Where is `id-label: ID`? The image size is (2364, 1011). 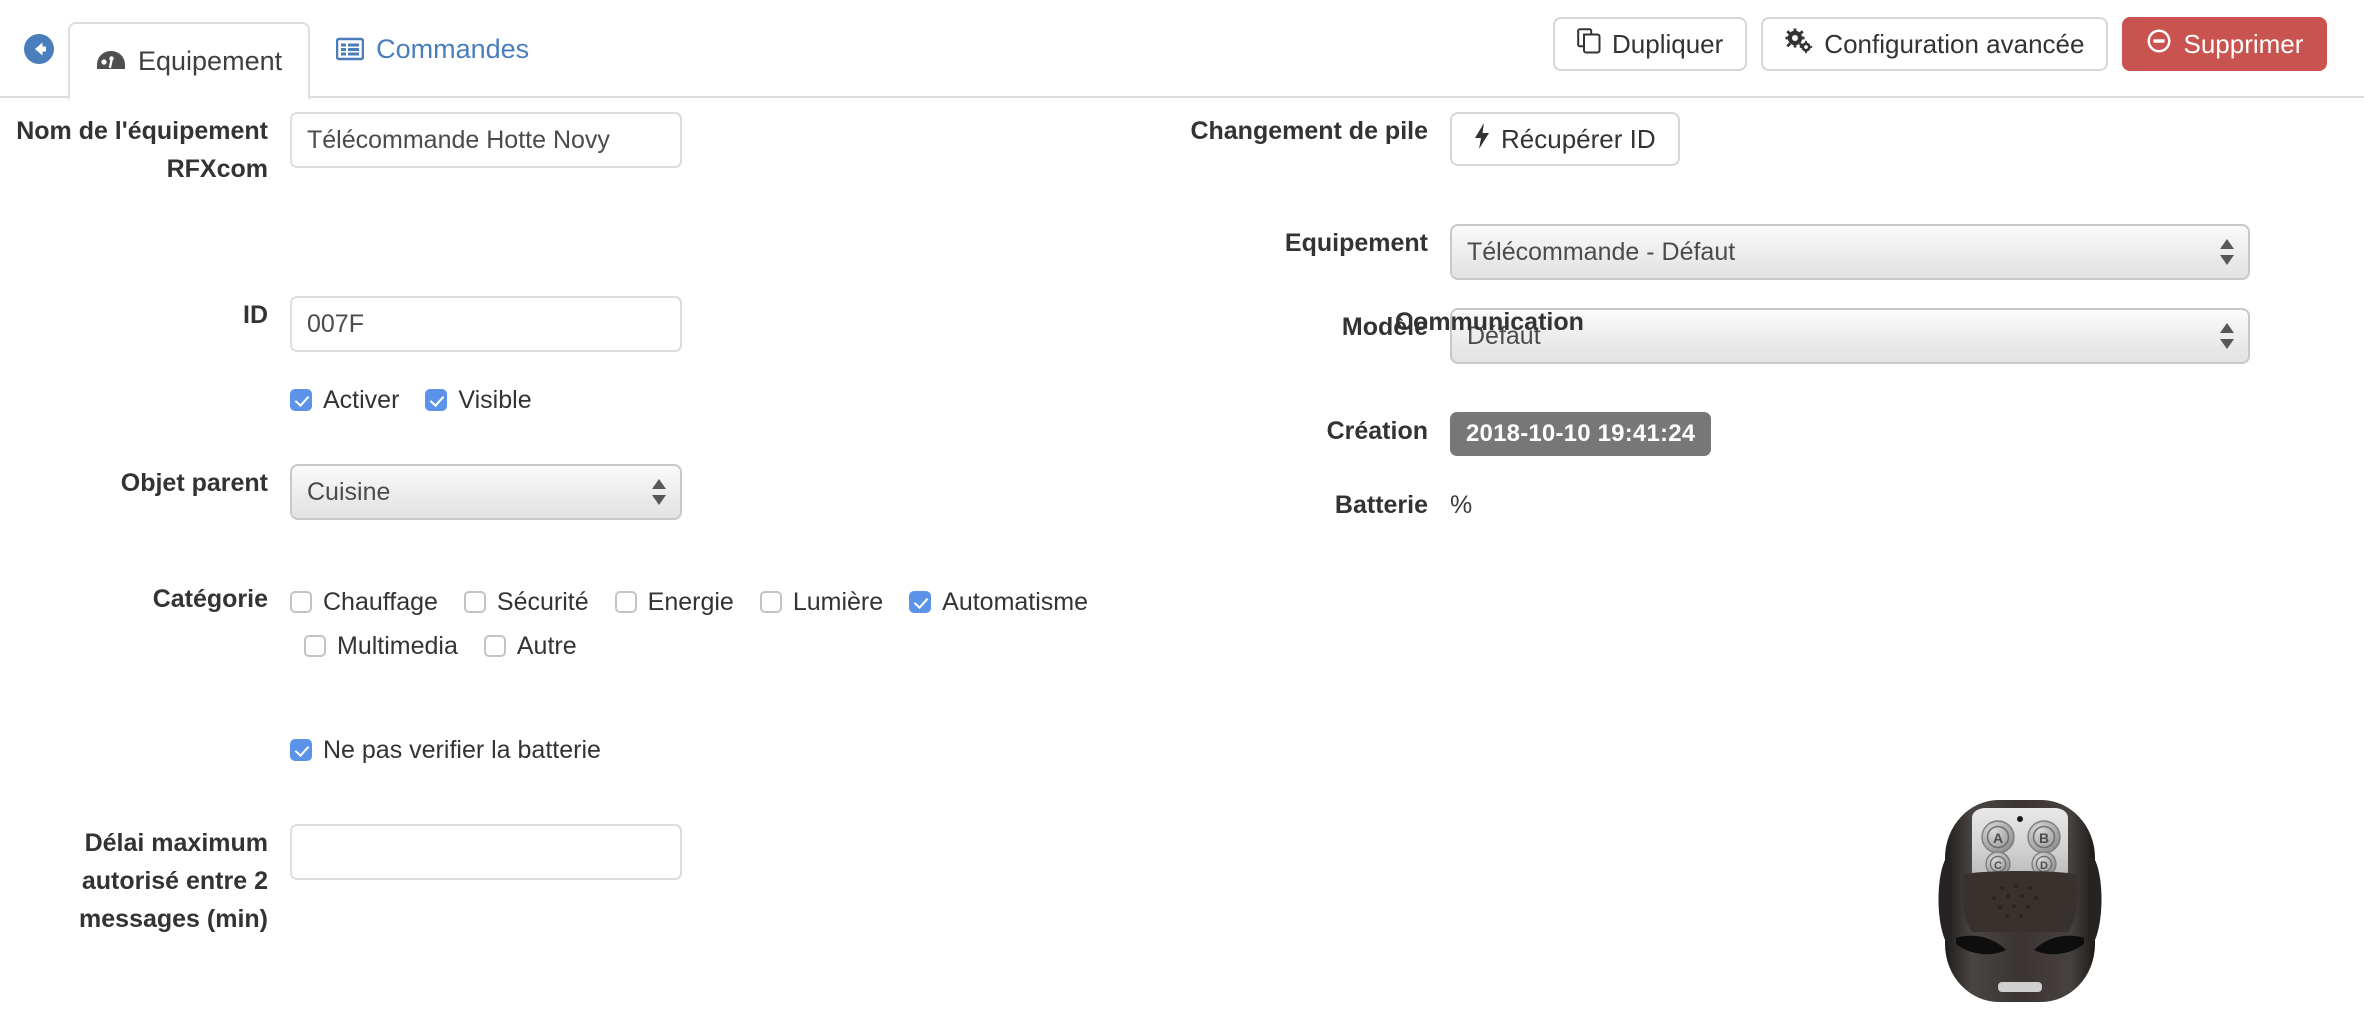 id-label: ID is located at coordinates (255, 315).